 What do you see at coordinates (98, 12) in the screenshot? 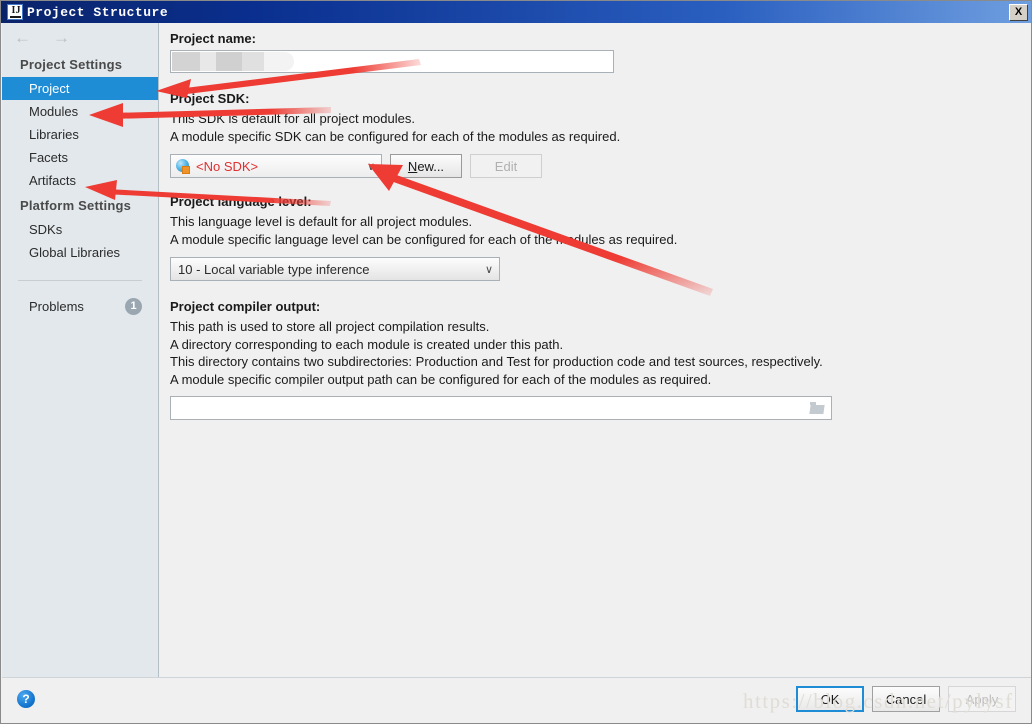
I see `window-title: Project Structure` at bounding box center [98, 12].